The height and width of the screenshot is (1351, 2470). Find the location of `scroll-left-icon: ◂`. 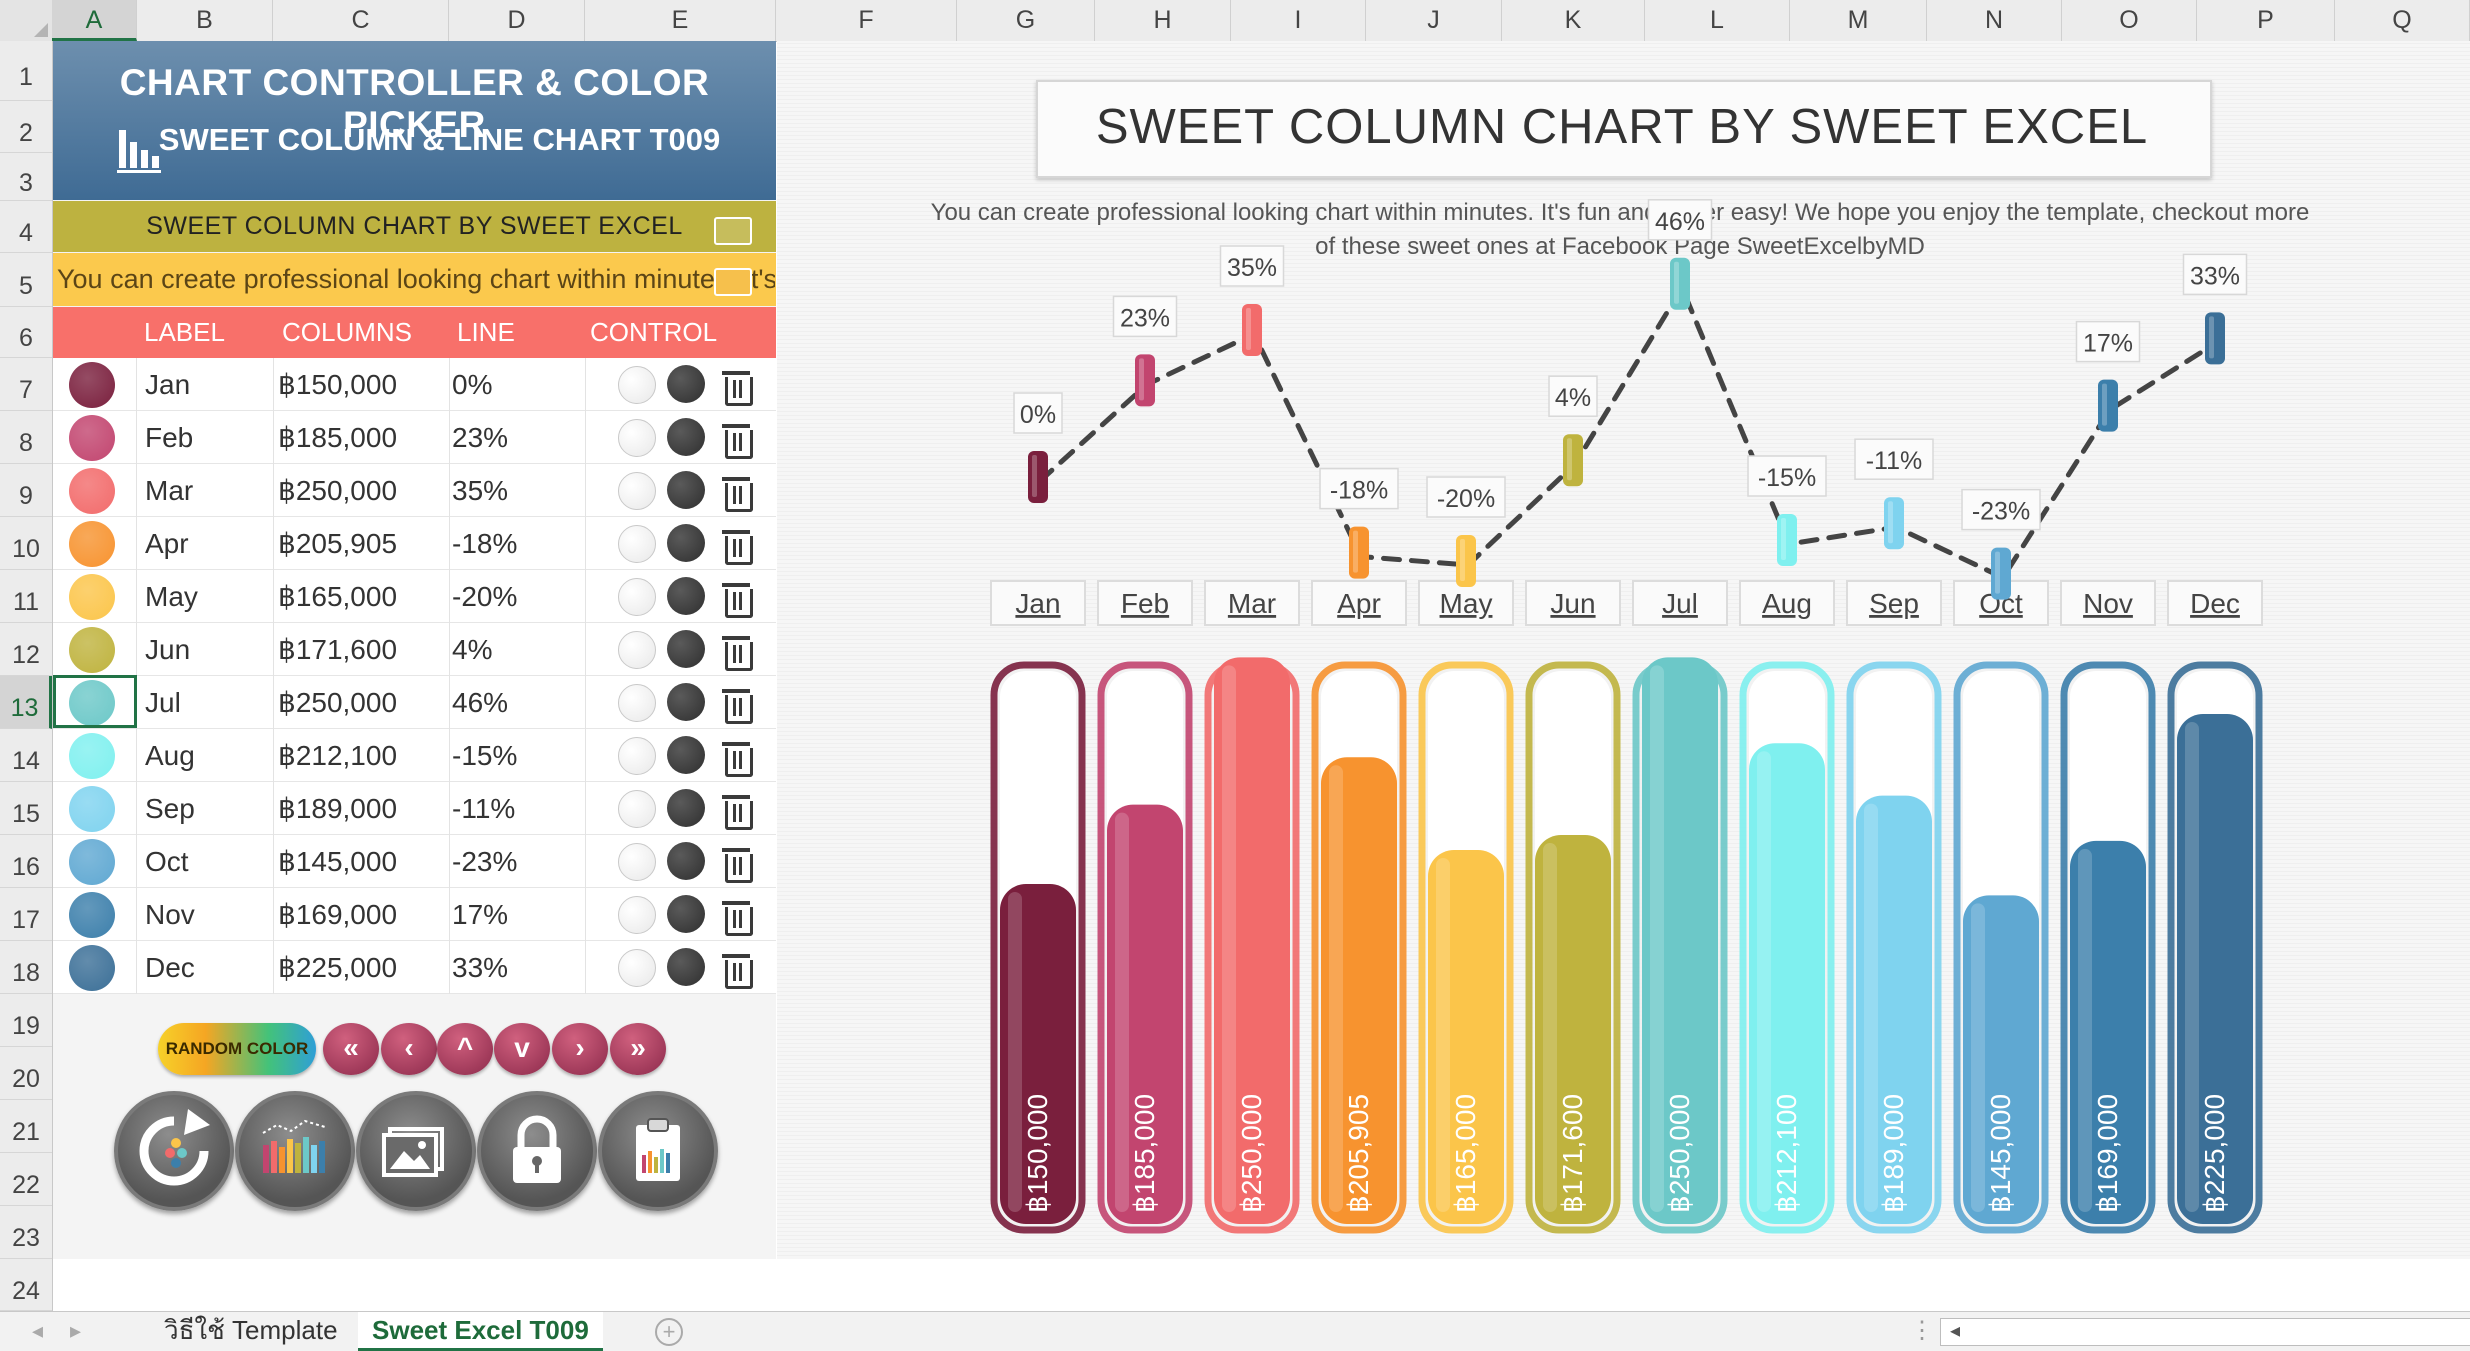

scroll-left-icon: ◂ is located at coordinates (1955, 1330).